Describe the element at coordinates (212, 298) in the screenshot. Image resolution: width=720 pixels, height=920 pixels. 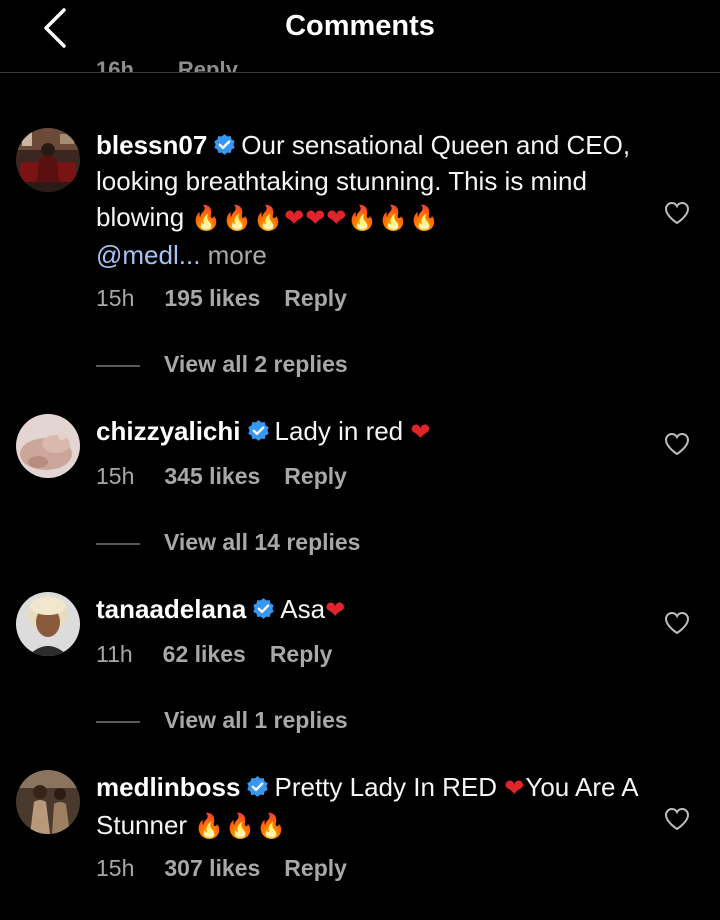
I see `comment-likes: 195 likes` at that location.